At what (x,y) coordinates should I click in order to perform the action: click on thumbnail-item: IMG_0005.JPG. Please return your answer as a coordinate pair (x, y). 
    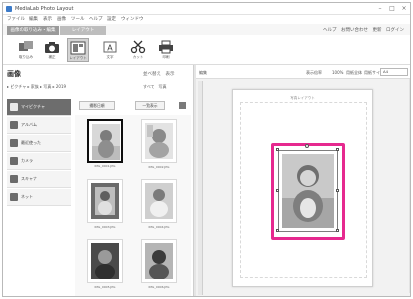
    Looking at the image, I should click on (105, 264).